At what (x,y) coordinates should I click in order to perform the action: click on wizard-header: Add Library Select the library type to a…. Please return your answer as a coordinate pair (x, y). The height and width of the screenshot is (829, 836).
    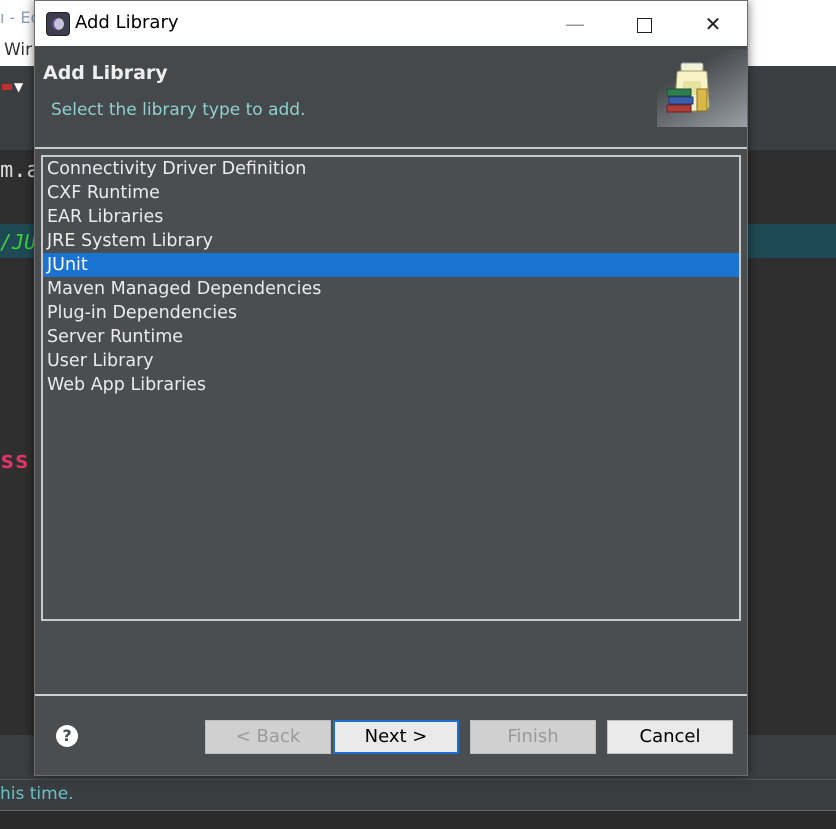
    Looking at the image, I should click on (391, 96).